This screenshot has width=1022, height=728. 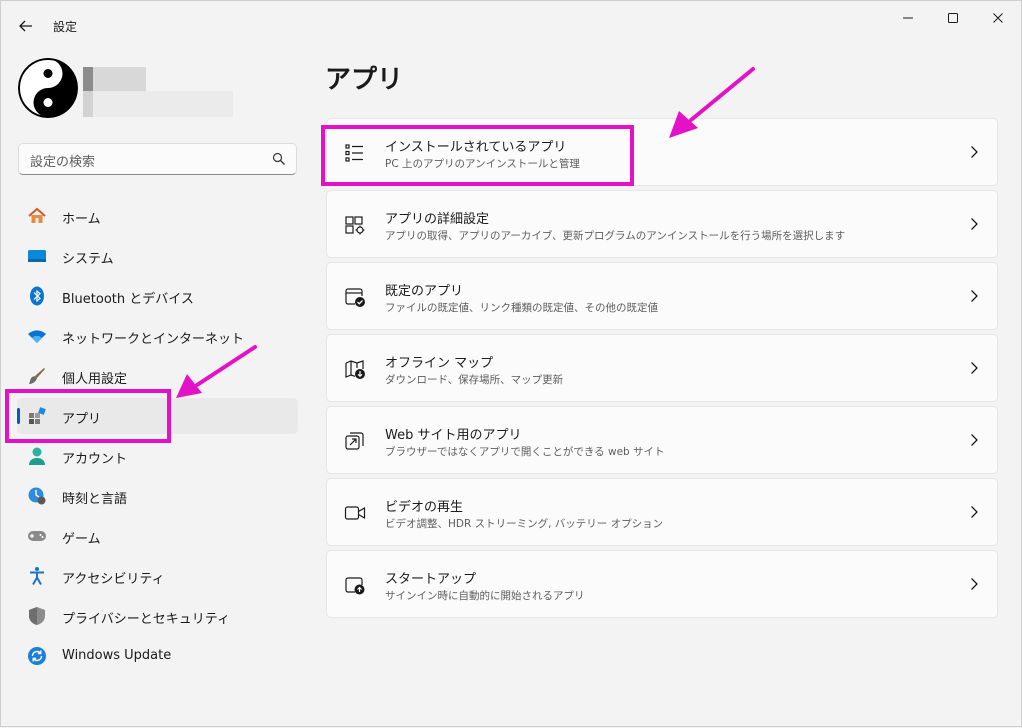 I want to click on sidebar-item-network: ネットワークとインターネット, so click(x=157, y=336).